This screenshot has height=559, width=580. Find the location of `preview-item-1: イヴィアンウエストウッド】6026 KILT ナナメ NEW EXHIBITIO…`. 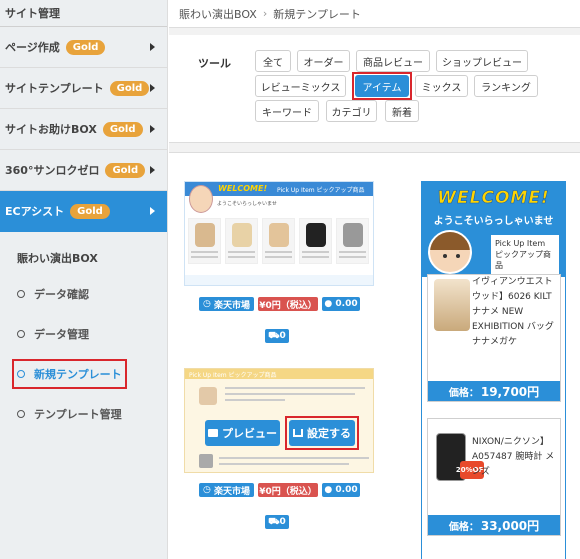

preview-item-1: イヴィアンウエストウッド】6026 KILT ナナメ NEW EXHIBITIO… is located at coordinates (494, 338).